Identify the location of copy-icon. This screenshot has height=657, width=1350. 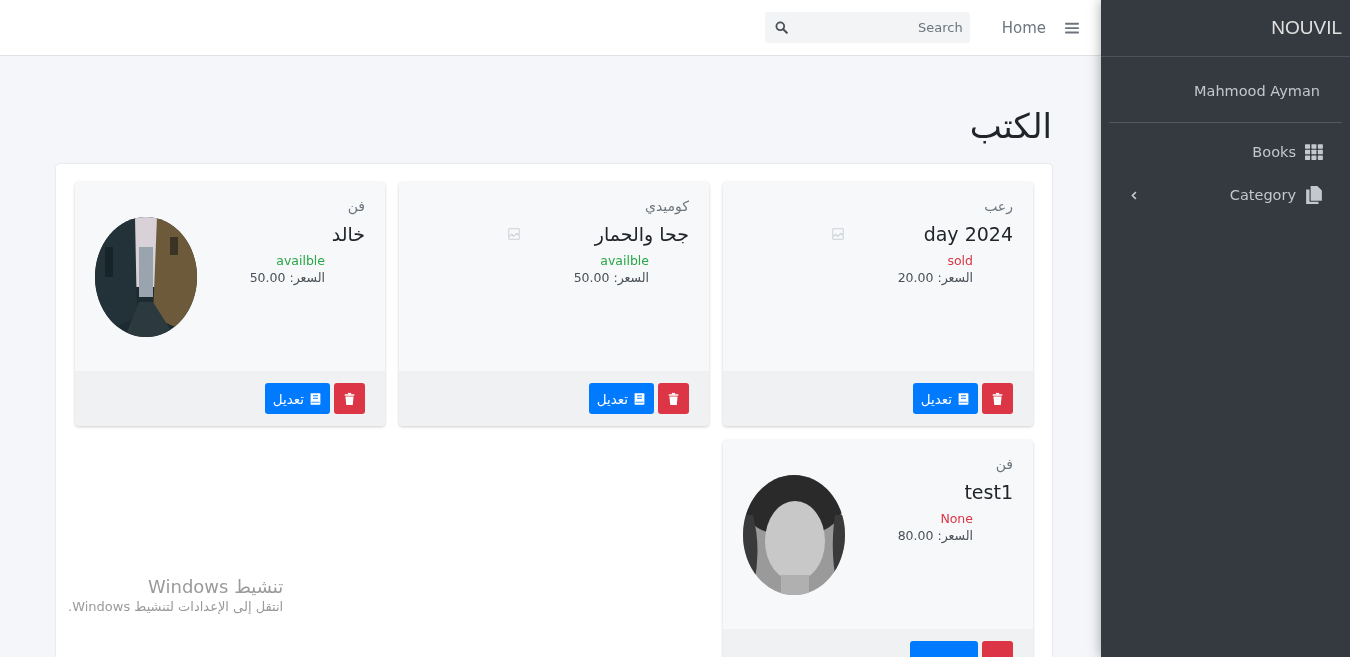
(1314, 195).